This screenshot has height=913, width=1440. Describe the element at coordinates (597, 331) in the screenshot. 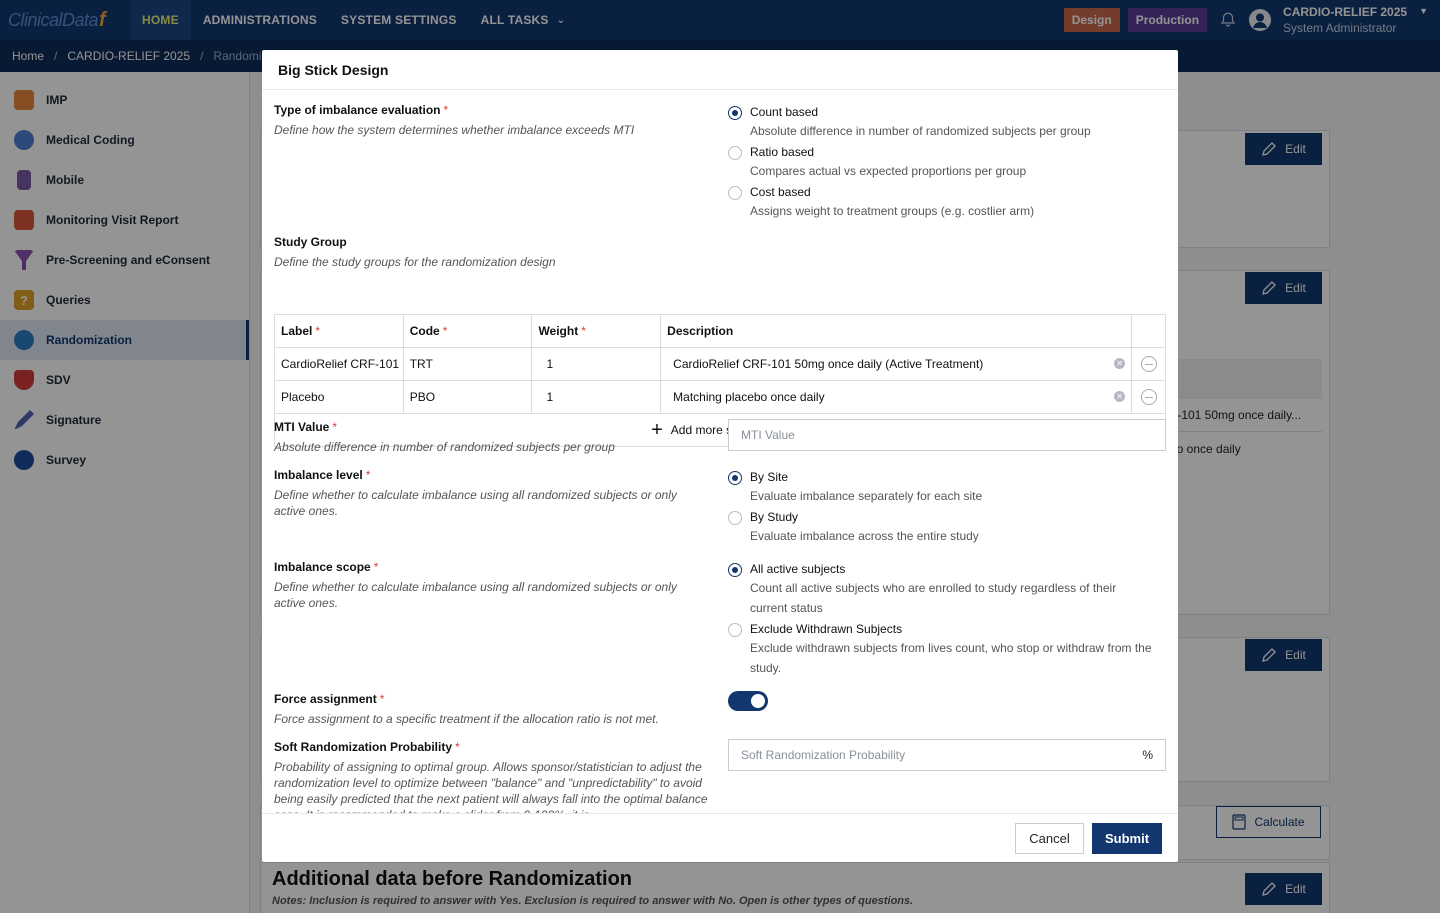

I see `header-weight: Weight *` at that location.